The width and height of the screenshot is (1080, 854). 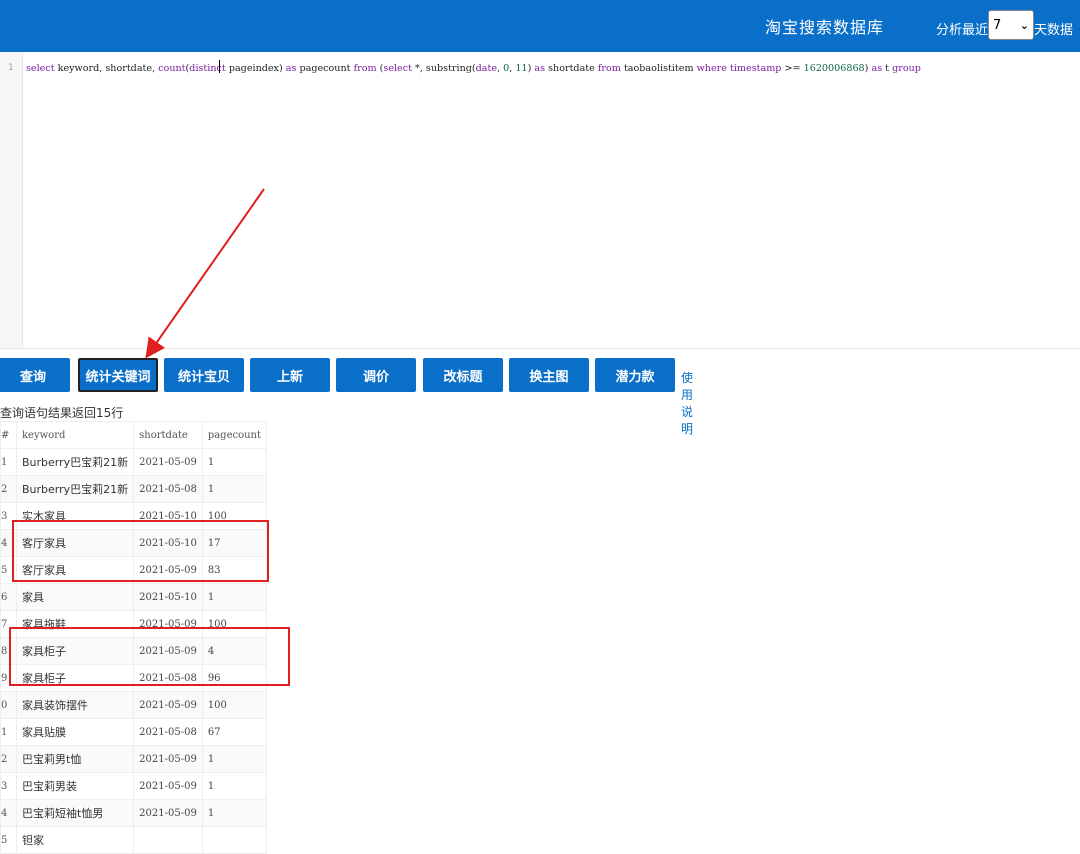 I want to click on stat-keywords-button: 统计关键词, so click(x=118, y=375).